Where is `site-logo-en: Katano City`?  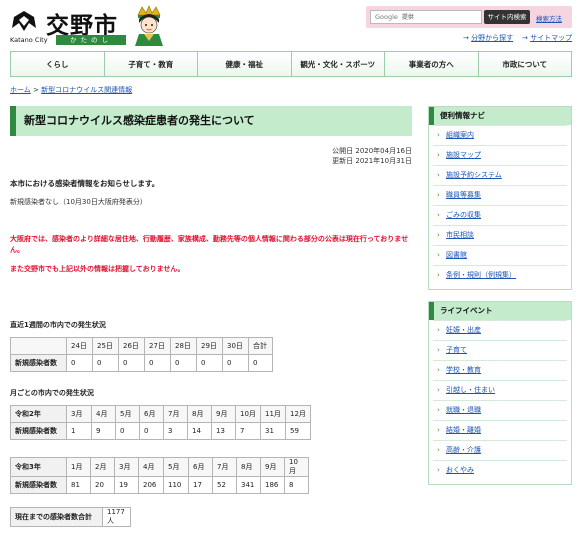 site-logo-en: Katano City is located at coordinates (29, 40).